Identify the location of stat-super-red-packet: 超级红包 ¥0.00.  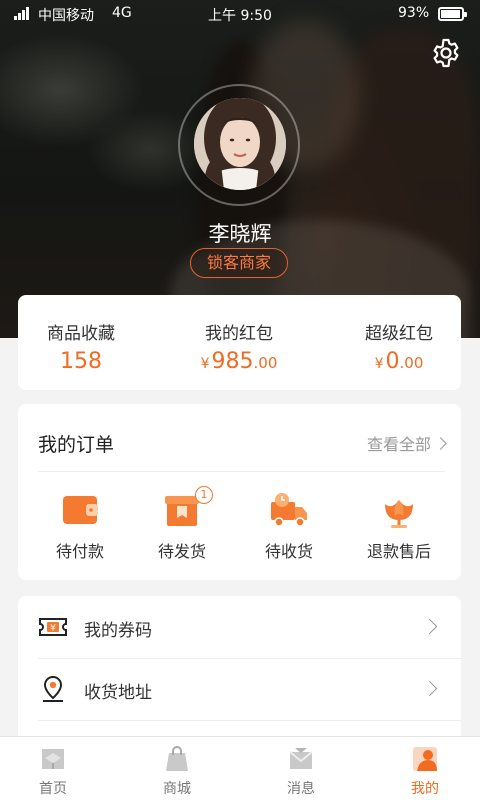
(399, 342).